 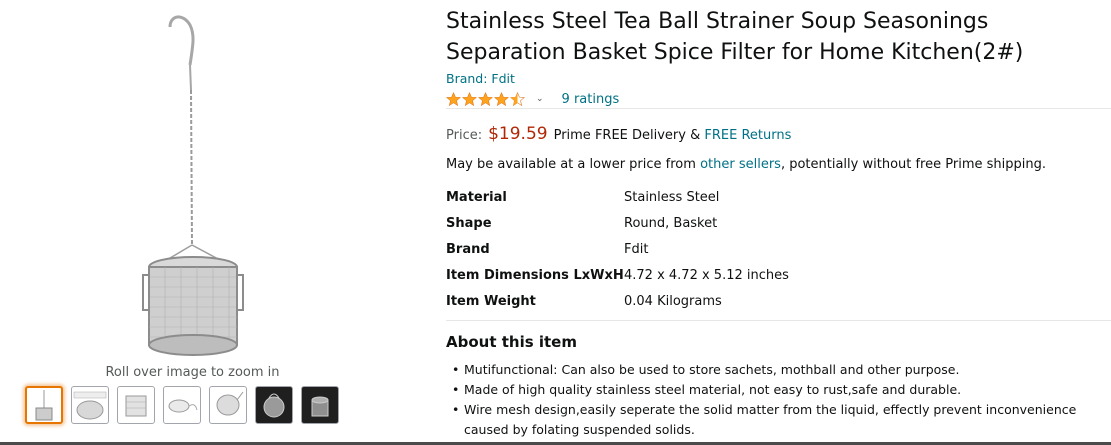 What do you see at coordinates (517, 98) in the screenshot?
I see `star-half-icon` at bounding box center [517, 98].